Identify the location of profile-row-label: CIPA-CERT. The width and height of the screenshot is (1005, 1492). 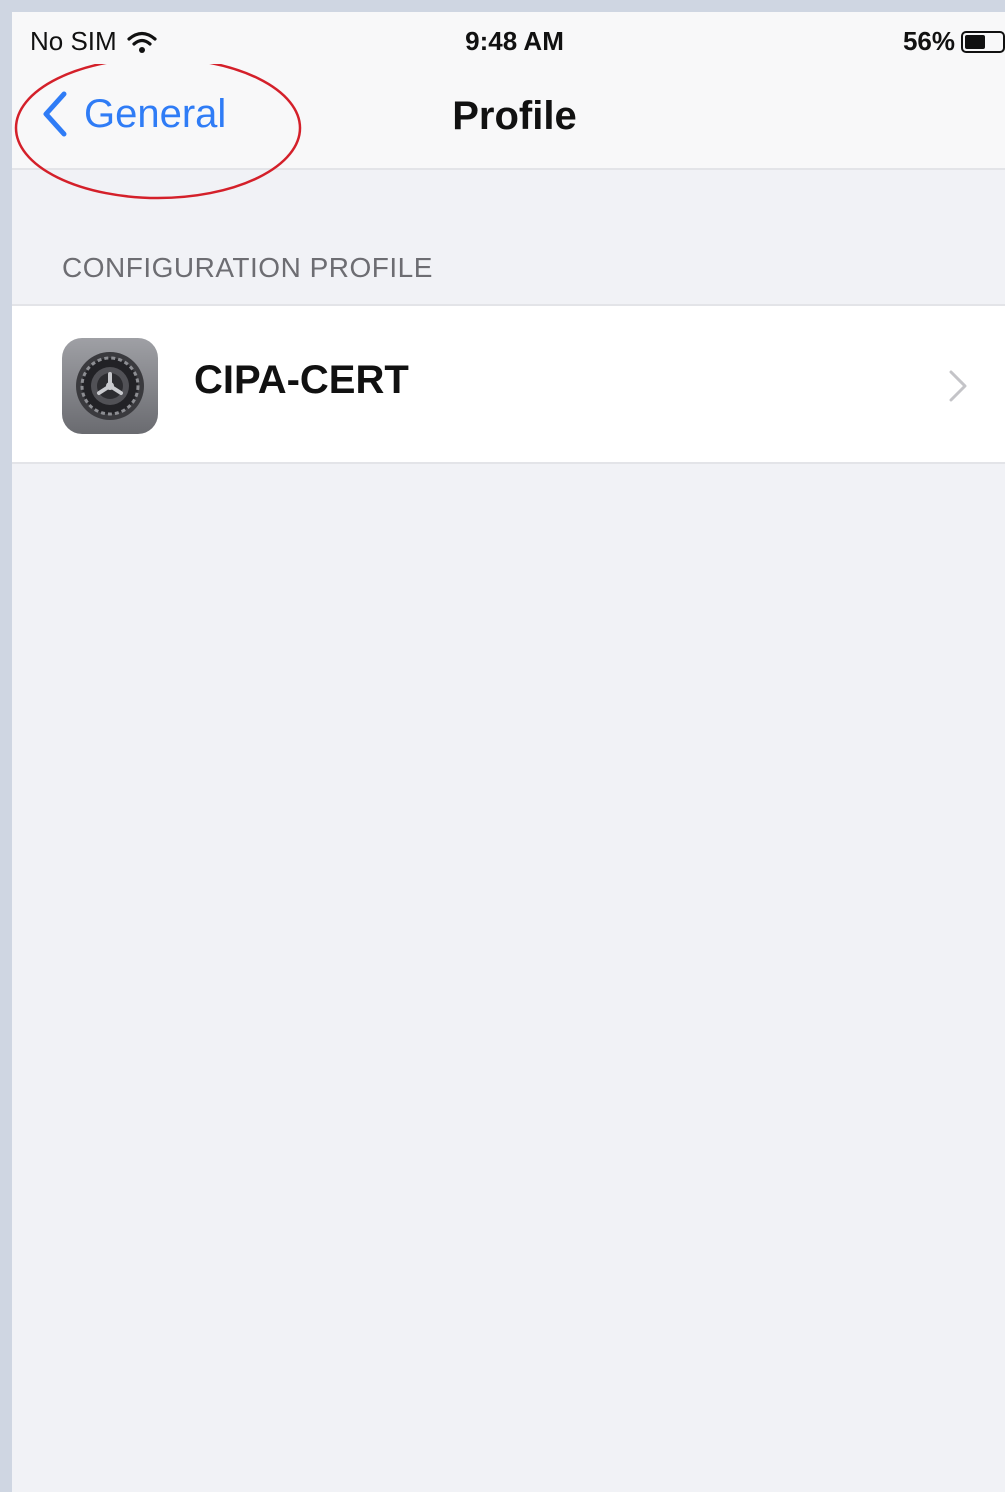
(301, 380).